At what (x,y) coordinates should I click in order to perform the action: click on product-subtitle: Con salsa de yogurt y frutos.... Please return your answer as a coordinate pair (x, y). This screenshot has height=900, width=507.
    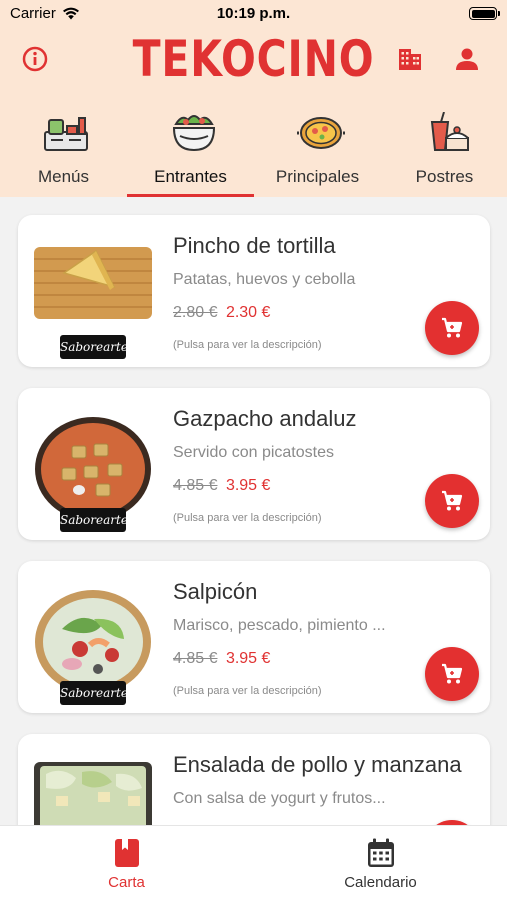
    Looking at the image, I should click on (279, 798).